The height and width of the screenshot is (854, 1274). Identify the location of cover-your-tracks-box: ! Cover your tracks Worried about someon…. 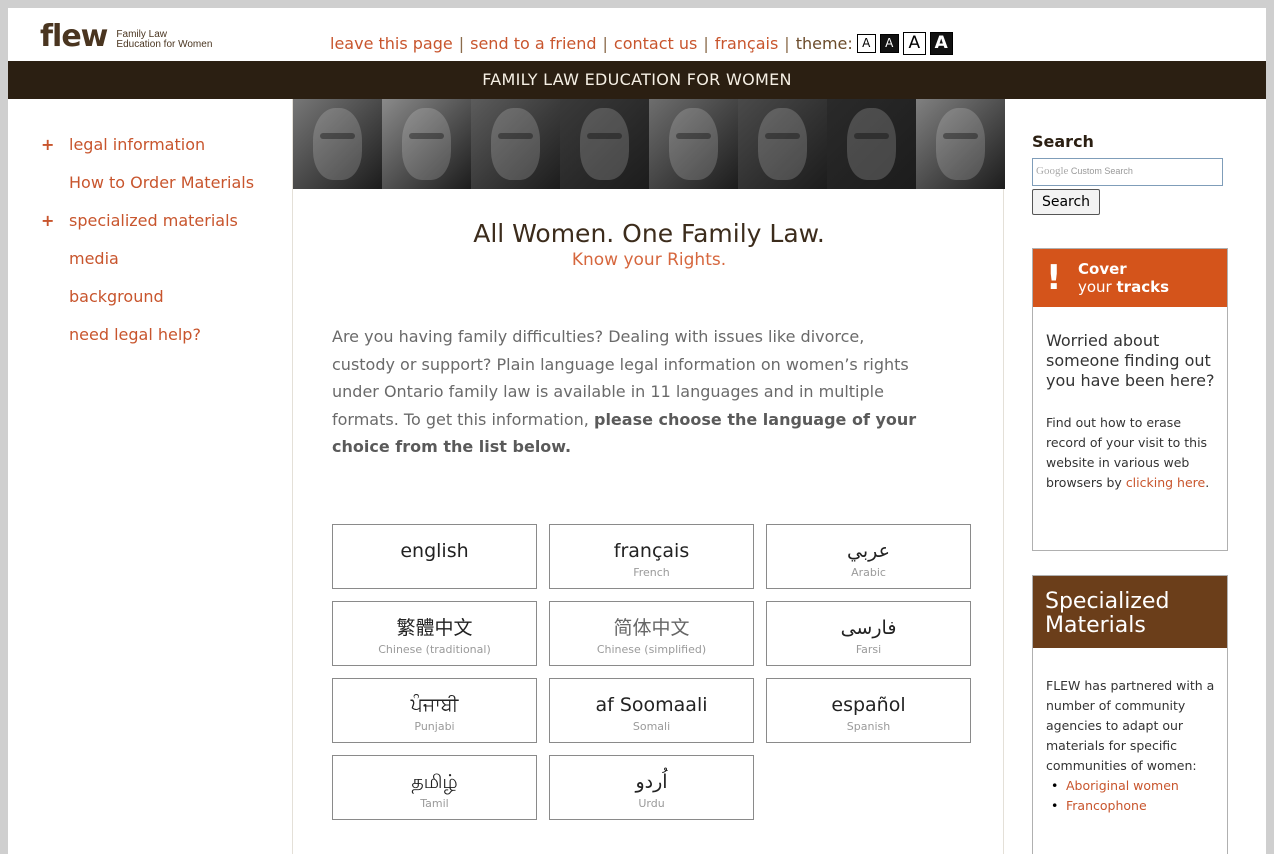
(1130, 399).